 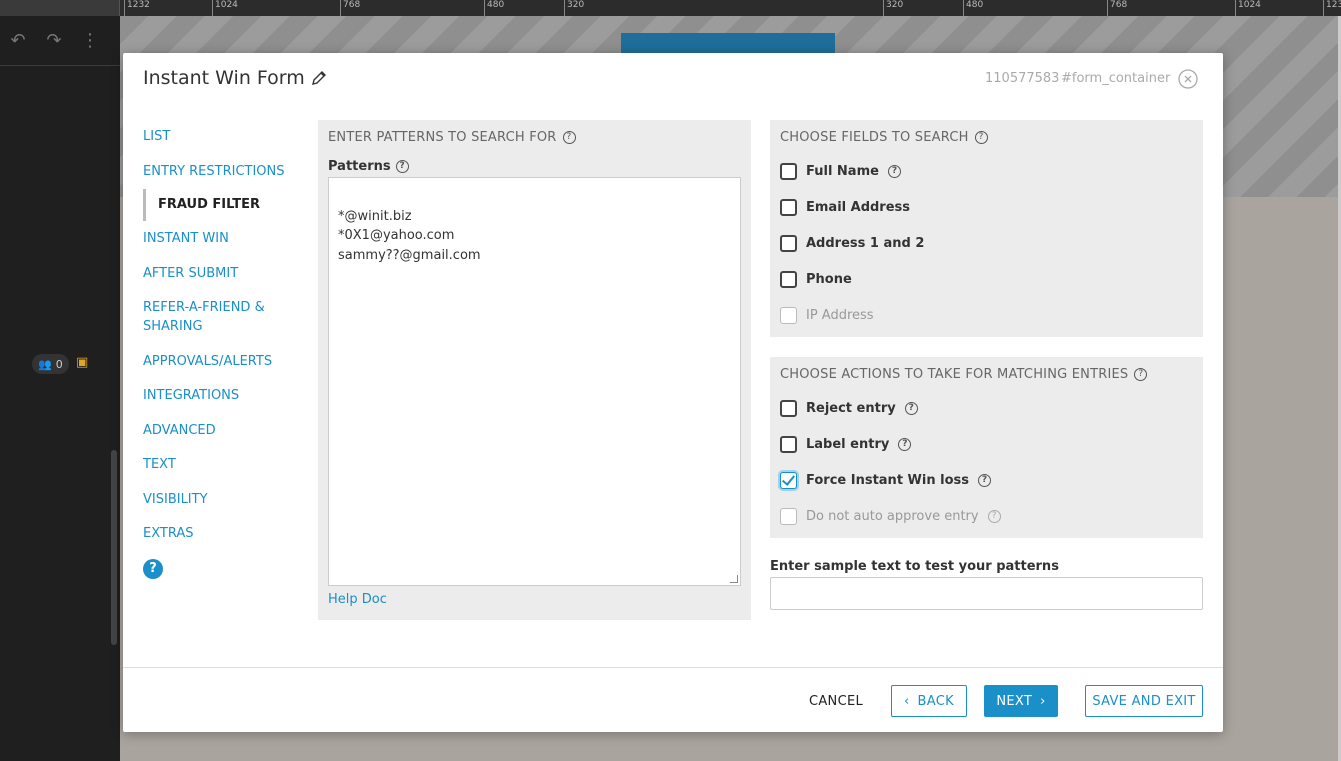 What do you see at coordinates (788, 243) in the screenshot?
I see `address-checkbox` at bounding box center [788, 243].